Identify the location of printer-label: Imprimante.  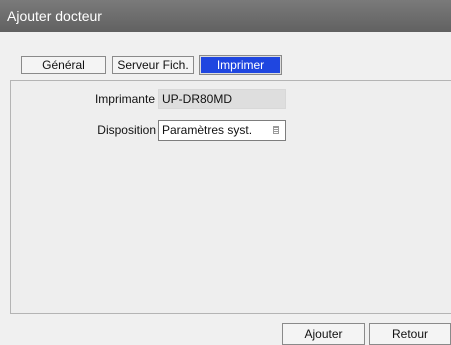
(124, 99).